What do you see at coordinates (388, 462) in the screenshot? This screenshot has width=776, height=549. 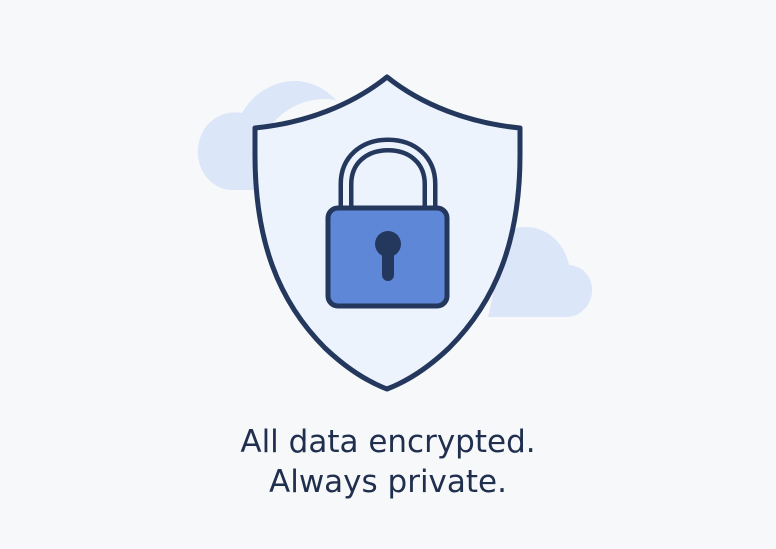 I see `security-message: All data encrypted. Always private.` at bounding box center [388, 462].